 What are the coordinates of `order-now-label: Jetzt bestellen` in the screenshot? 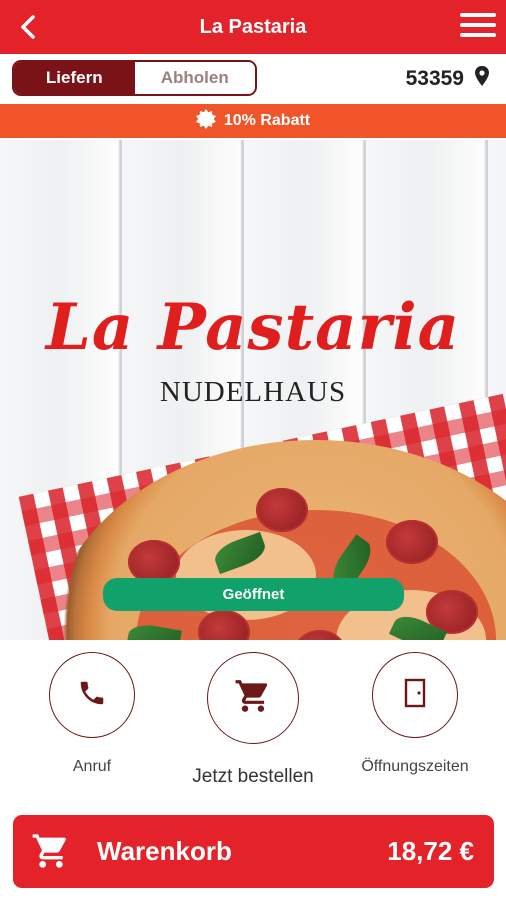 It's located at (253, 776).